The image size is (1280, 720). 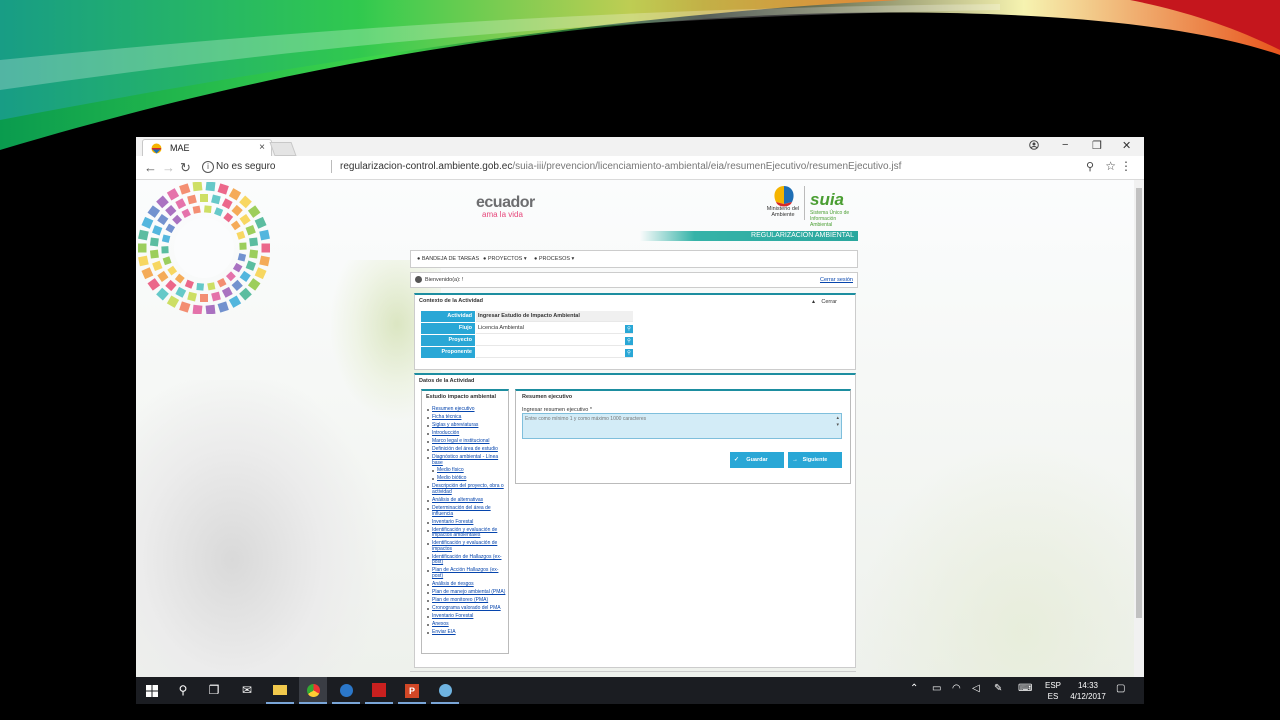 I want to click on tab-mae: MAE ×, so click(x=207, y=148).